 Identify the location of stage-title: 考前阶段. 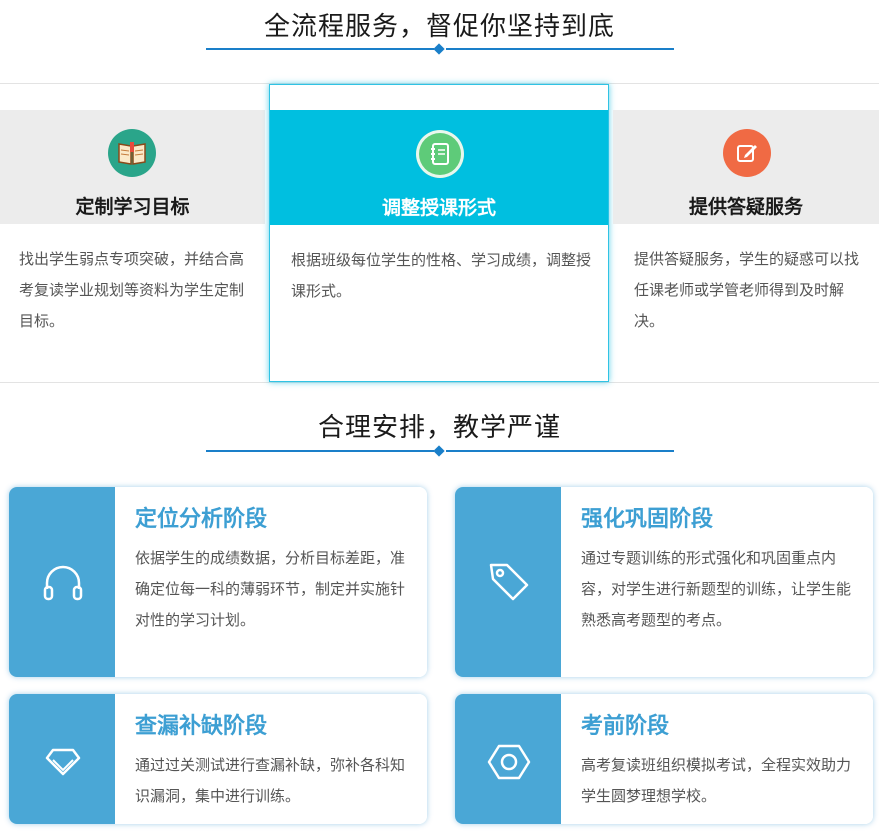
(625, 726).